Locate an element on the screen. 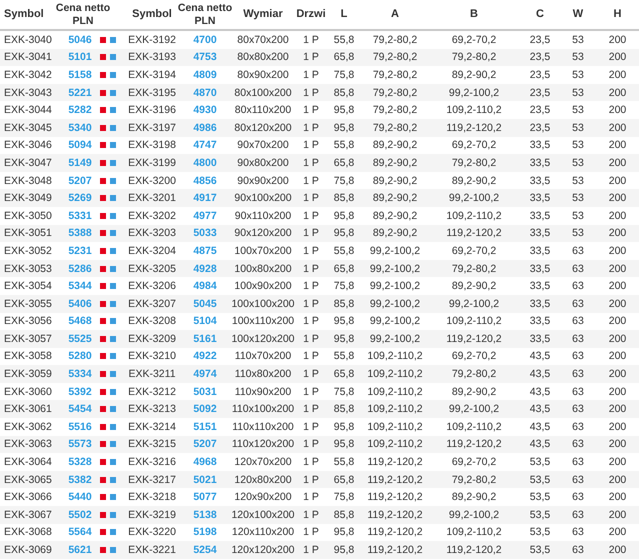 This screenshot has height=560, width=639. table-cell: EXK-3044 is located at coordinates (28, 110).